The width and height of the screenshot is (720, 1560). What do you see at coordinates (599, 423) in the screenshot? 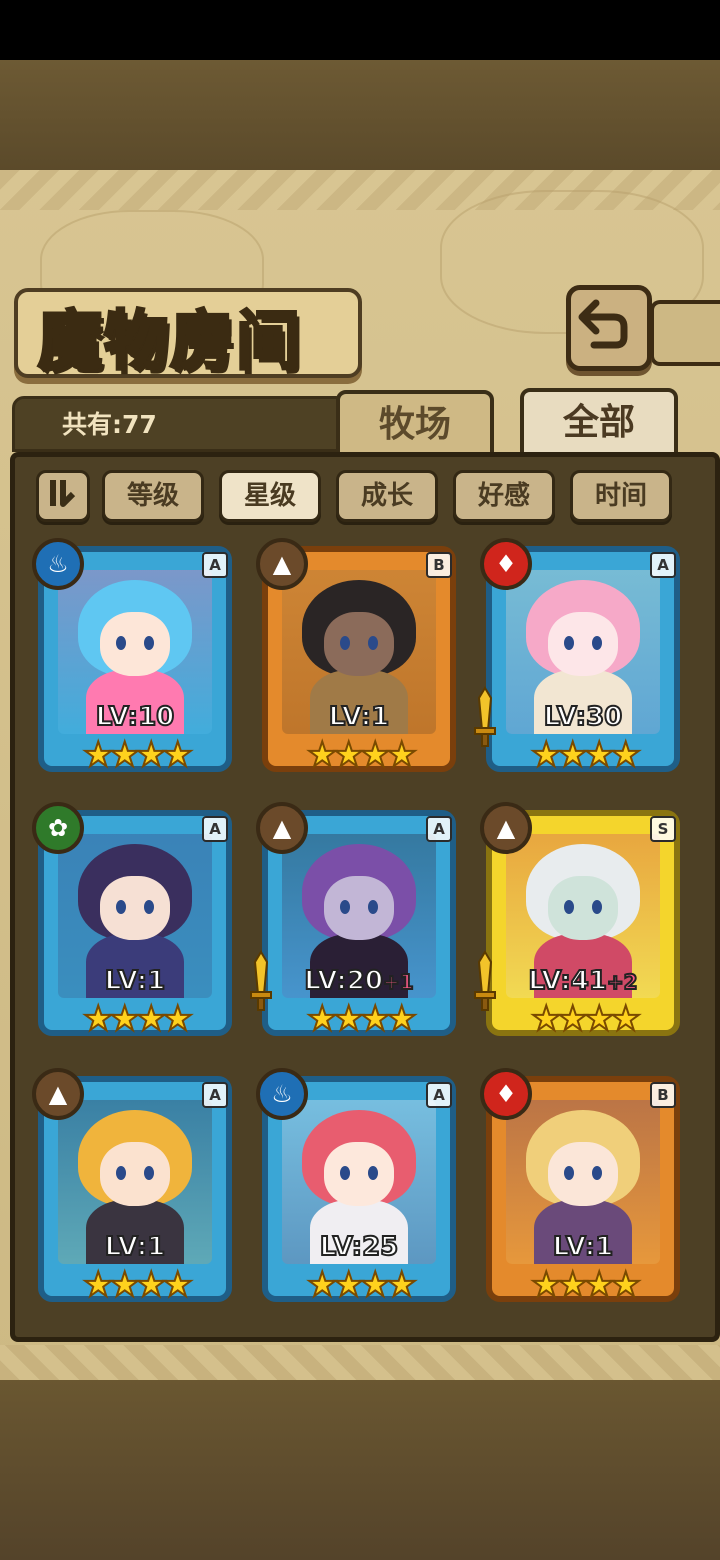
I see `tab-all: 全部` at bounding box center [599, 423].